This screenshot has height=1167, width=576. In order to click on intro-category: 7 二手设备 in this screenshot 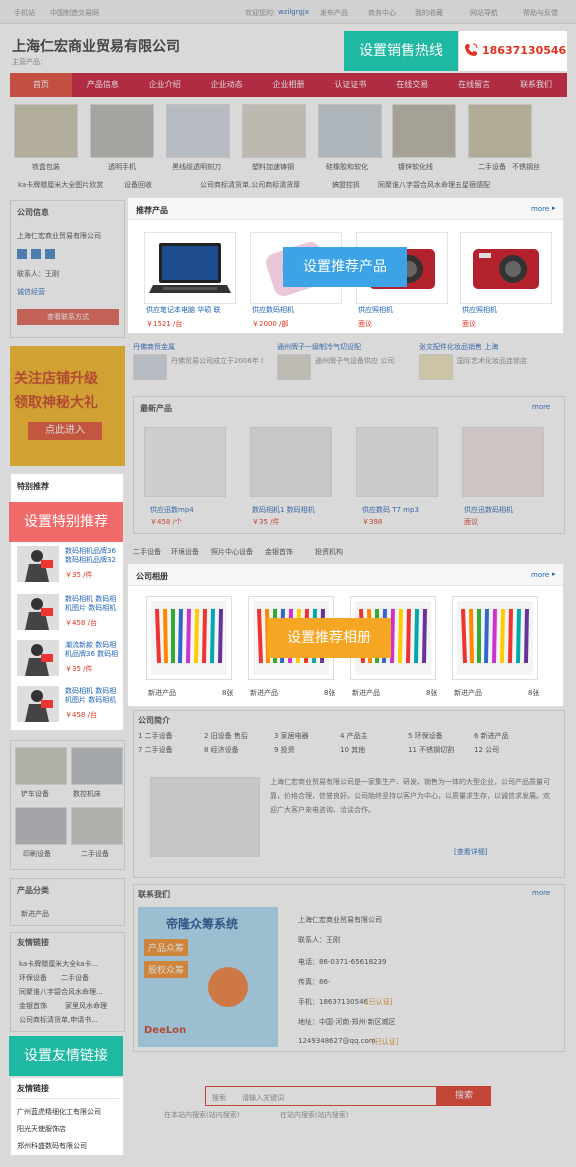, I will do `click(155, 750)`.